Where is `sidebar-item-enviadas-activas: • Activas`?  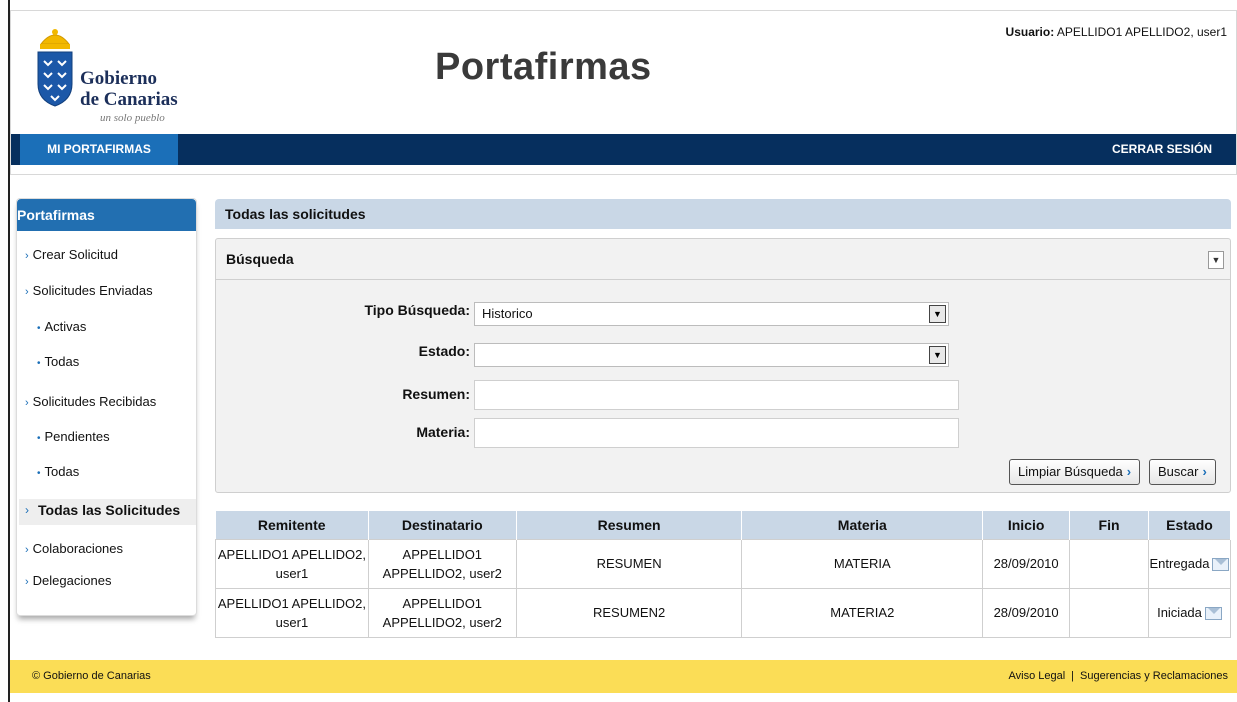
sidebar-item-enviadas-activas: • Activas is located at coordinates (61, 326).